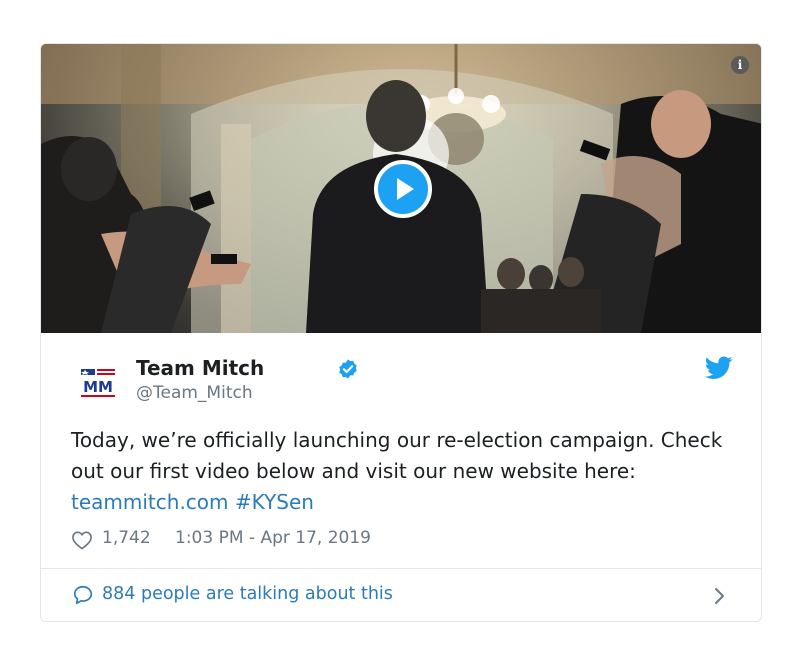 The width and height of the screenshot is (799, 659). Describe the element at coordinates (719, 596) in the screenshot. I see `chevron-right-icon` at that location.